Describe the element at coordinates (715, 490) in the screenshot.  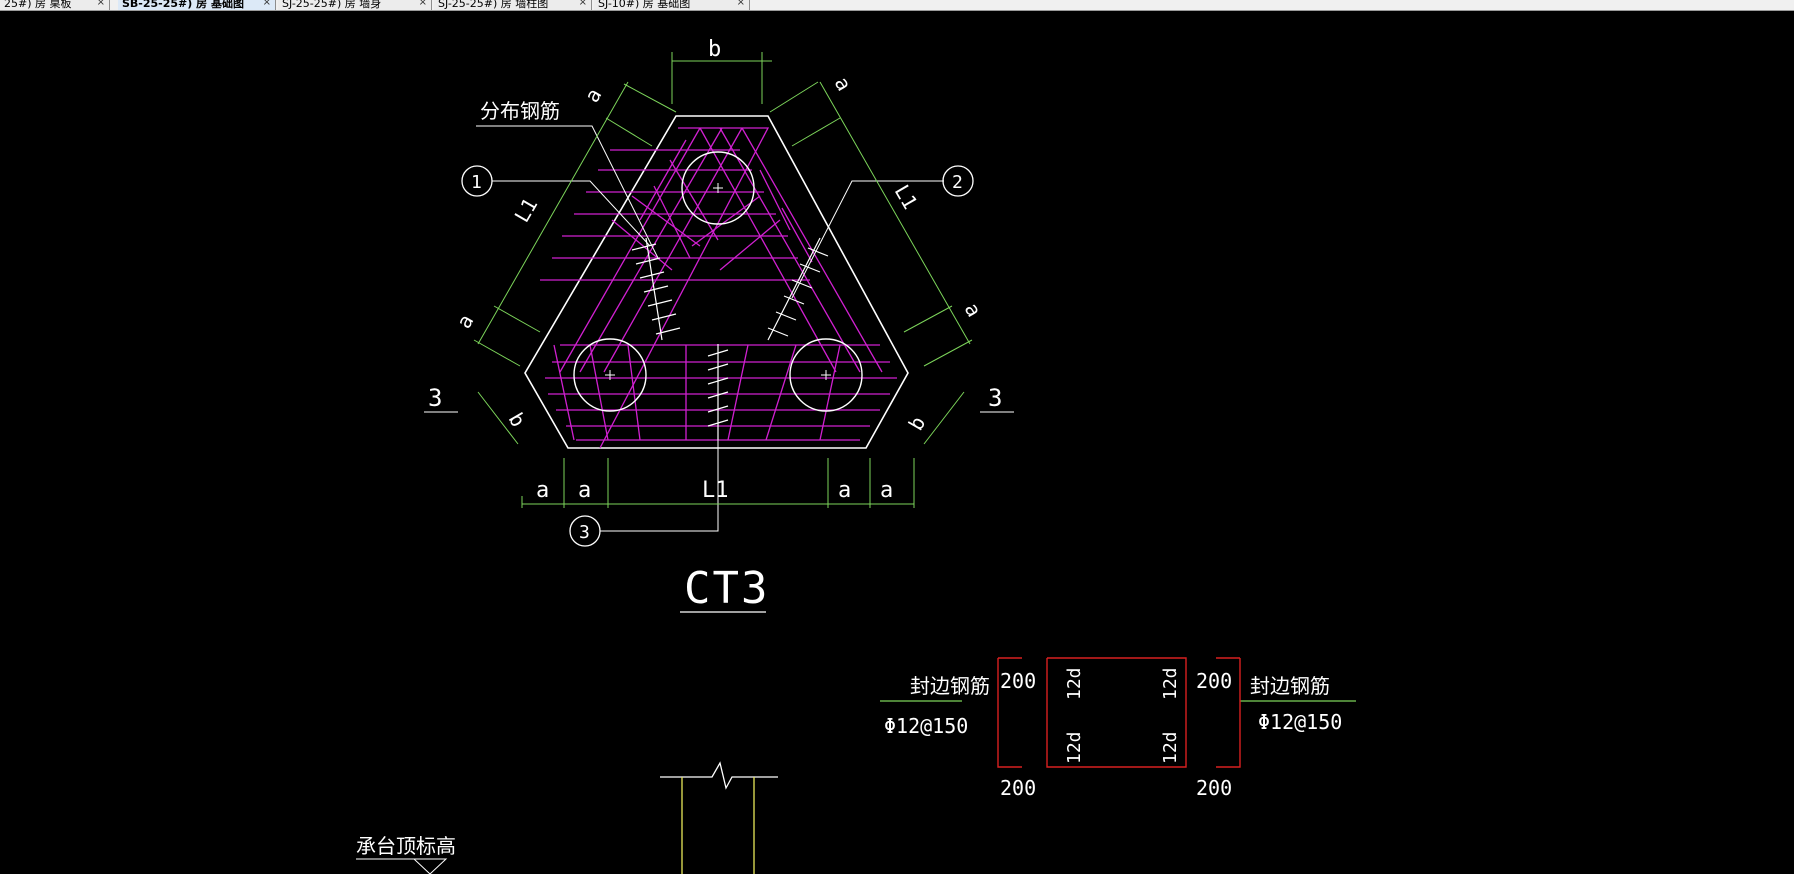
I see `dim-bottom-l1: L1` at that location.